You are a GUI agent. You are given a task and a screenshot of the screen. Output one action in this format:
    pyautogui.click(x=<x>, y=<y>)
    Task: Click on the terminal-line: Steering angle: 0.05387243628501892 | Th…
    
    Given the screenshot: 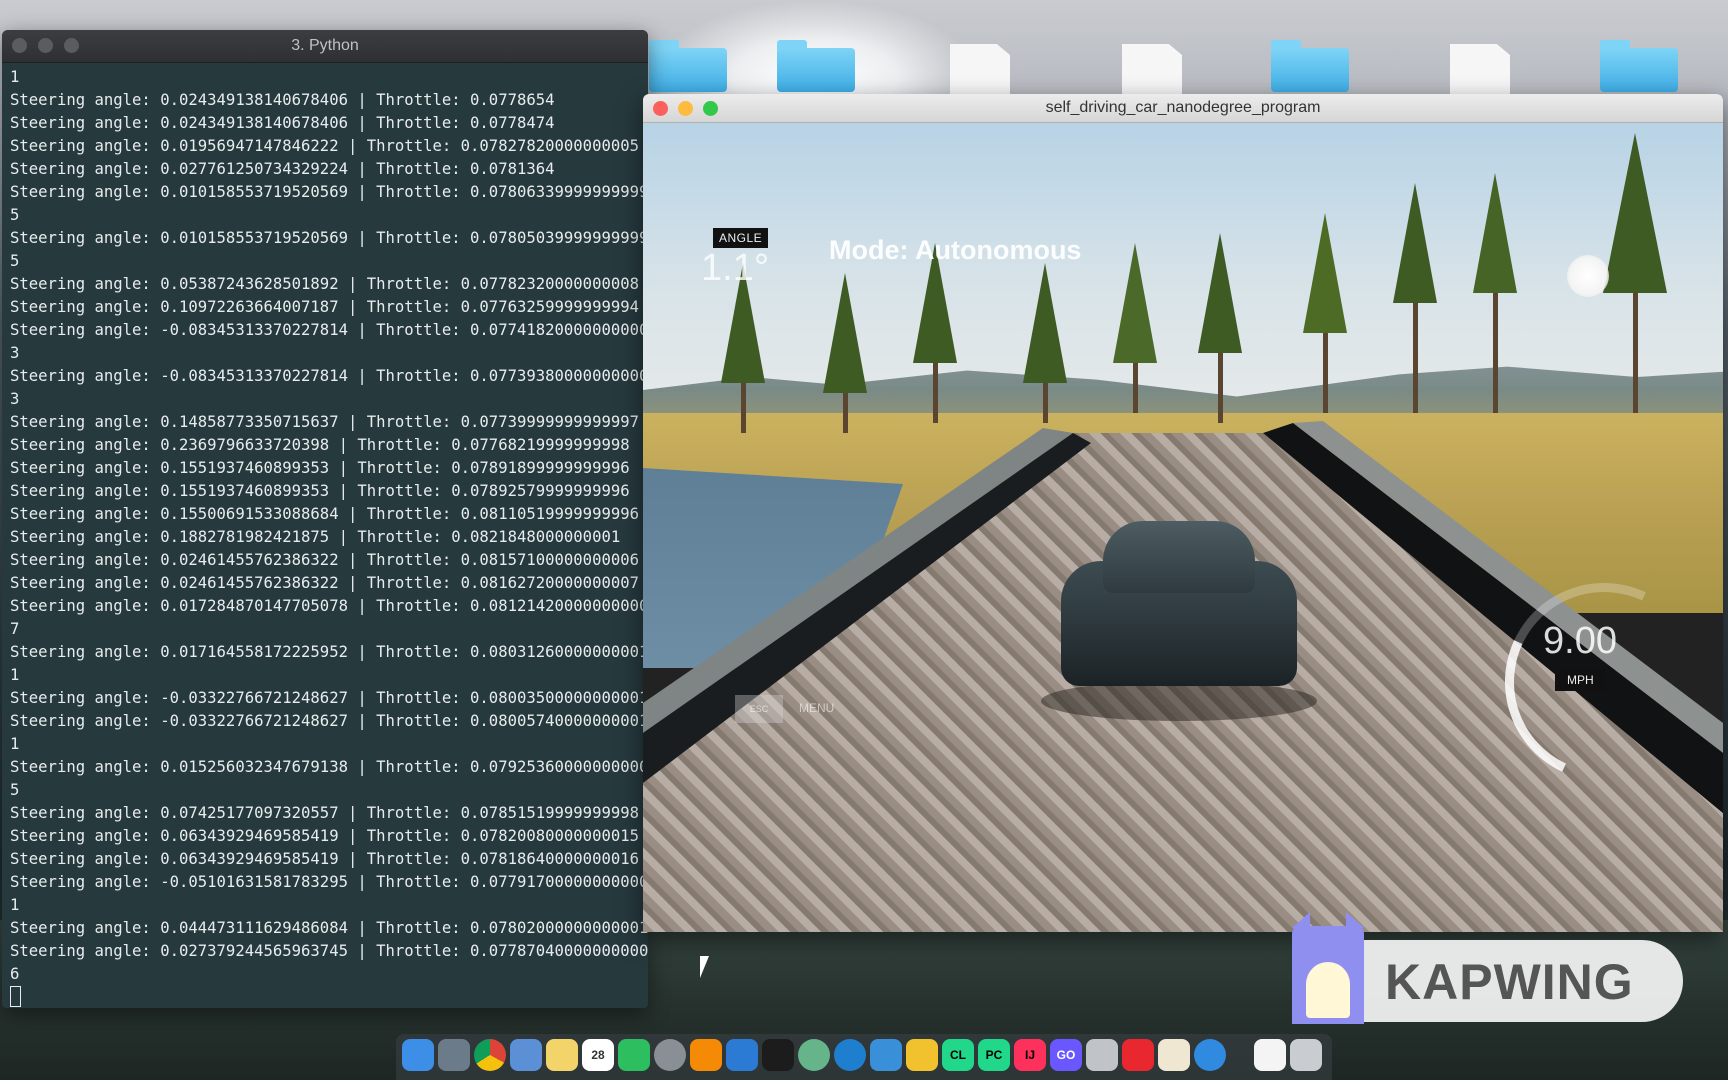 What is the action you would take?
    pyautogui.click(x=325, y=284)
    